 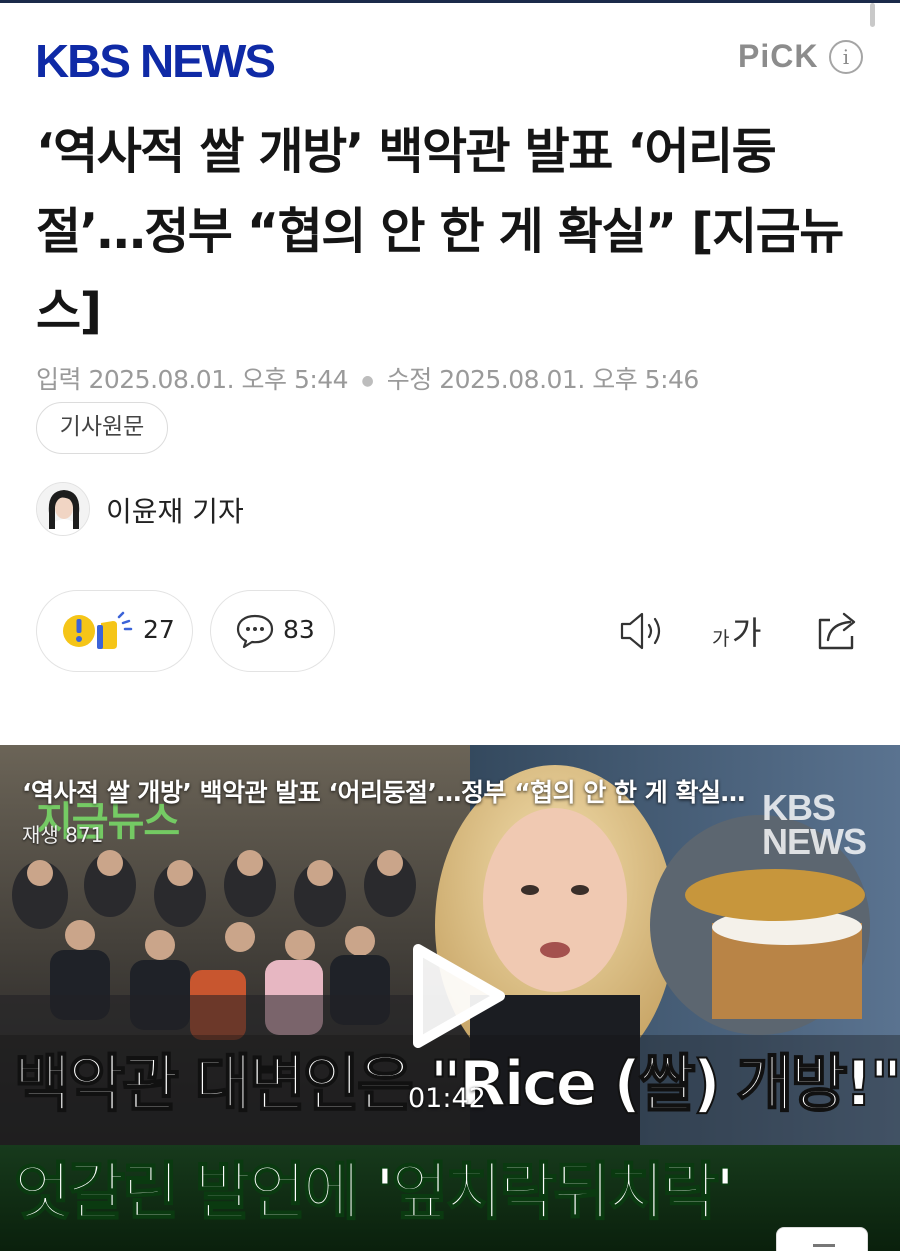 What do you see at coordinates (374, 1191) in the screenshot?
I see `video-caption-line2: 엇갈린 발언에 '엎치락뒤치락'` at bounding box center [374, 1191].